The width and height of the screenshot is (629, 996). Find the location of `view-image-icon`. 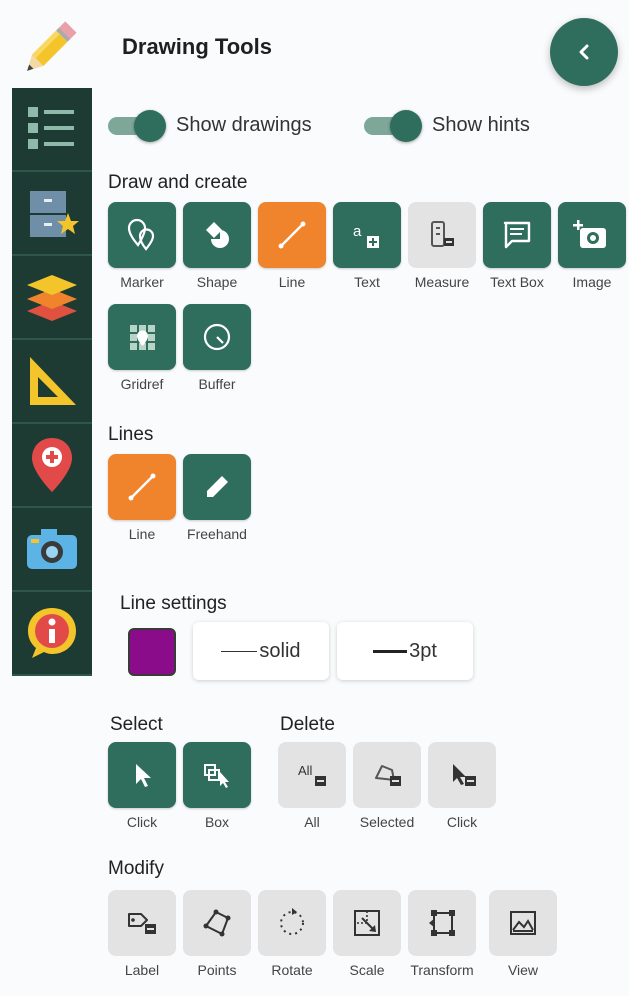

view-image-icon is located at coordinates (523, 923).